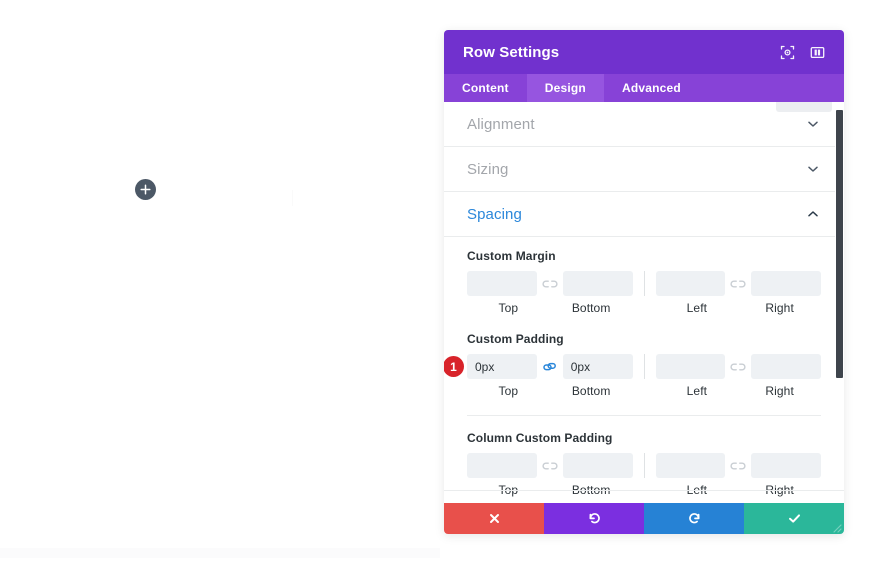  Describe the element at coordinates (644, 490) in the screenshot. I see `bottom-divider` at that location.